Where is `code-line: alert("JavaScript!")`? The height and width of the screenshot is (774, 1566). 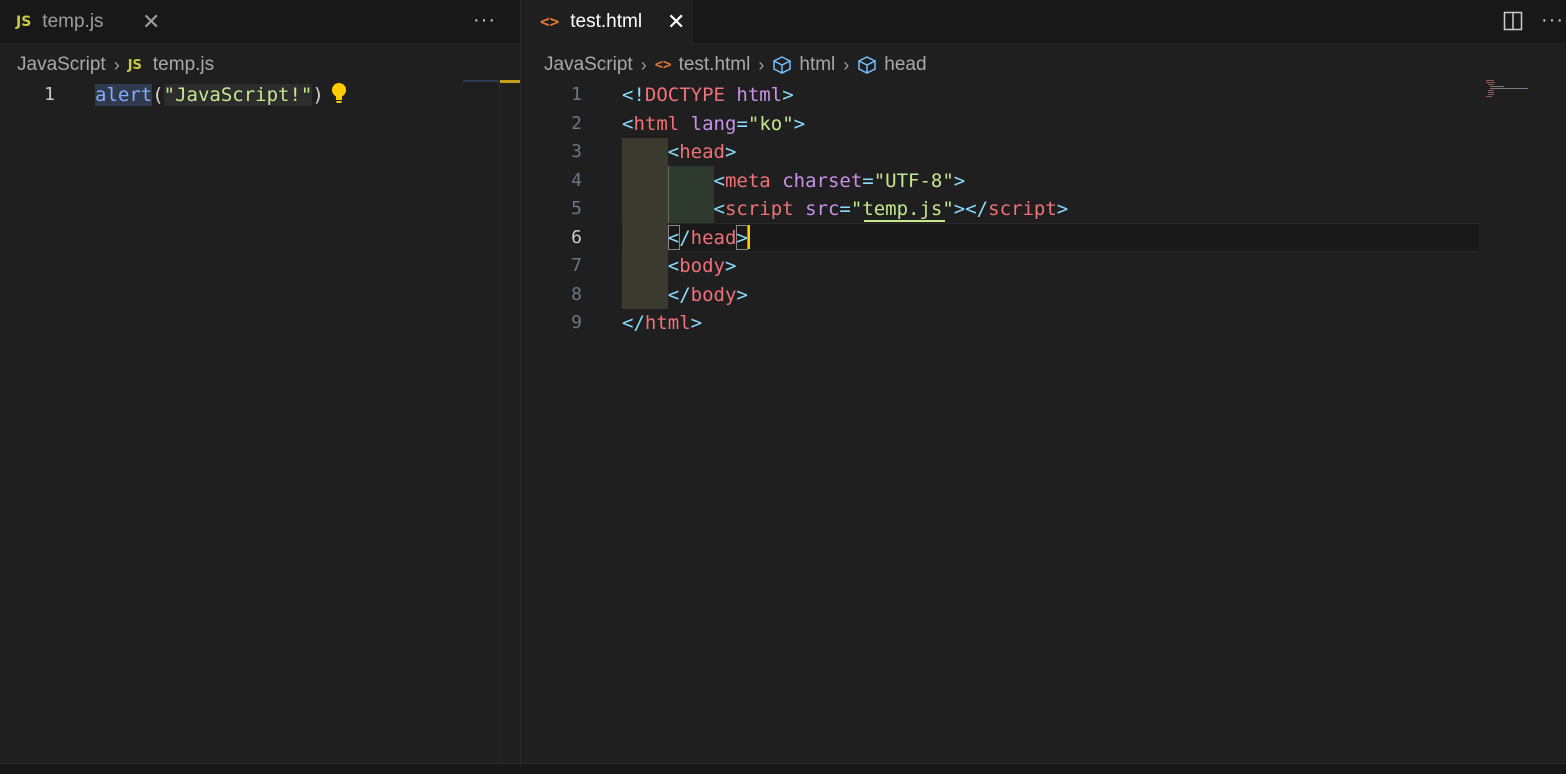
code-line: alert("JavaScript!") is located at coordinates (209, 95).